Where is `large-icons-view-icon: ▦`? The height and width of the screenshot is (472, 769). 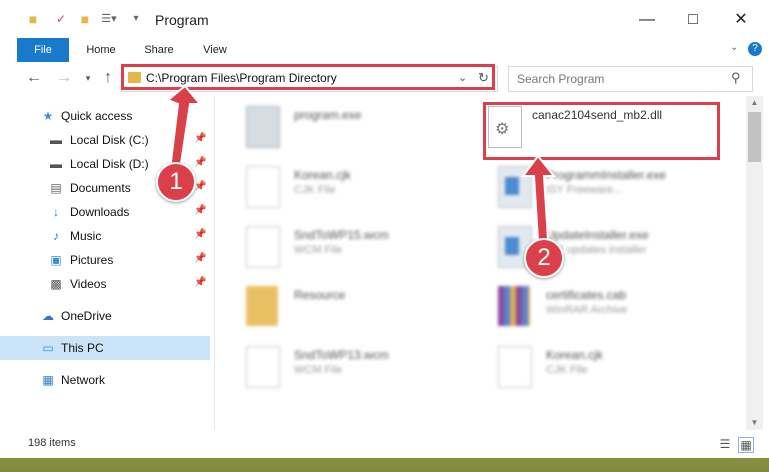
large-icons-view-icon: ▦ is located at coordinates (746, 445).